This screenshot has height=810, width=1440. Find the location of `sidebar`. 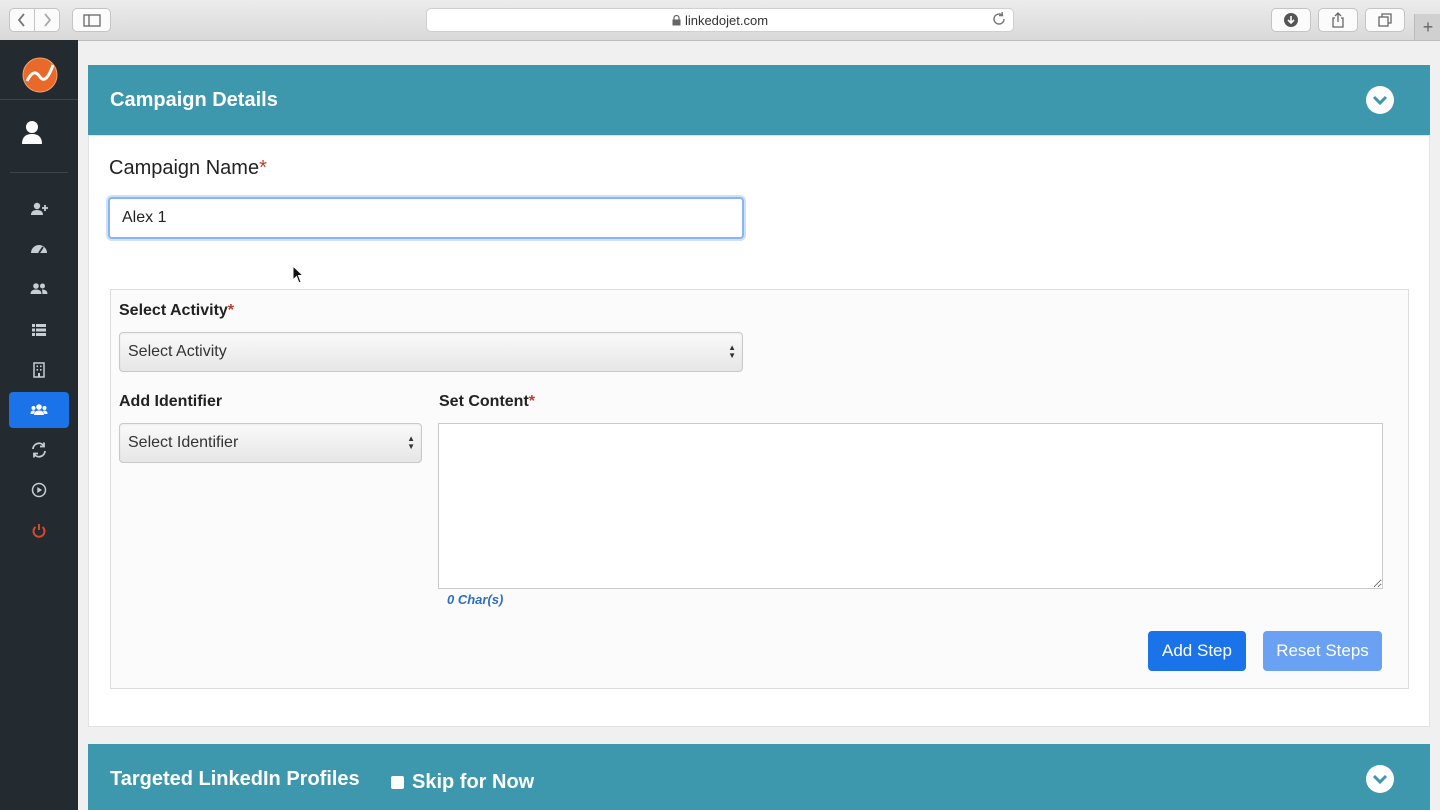

sidebar is located at coordinates (39, 425).